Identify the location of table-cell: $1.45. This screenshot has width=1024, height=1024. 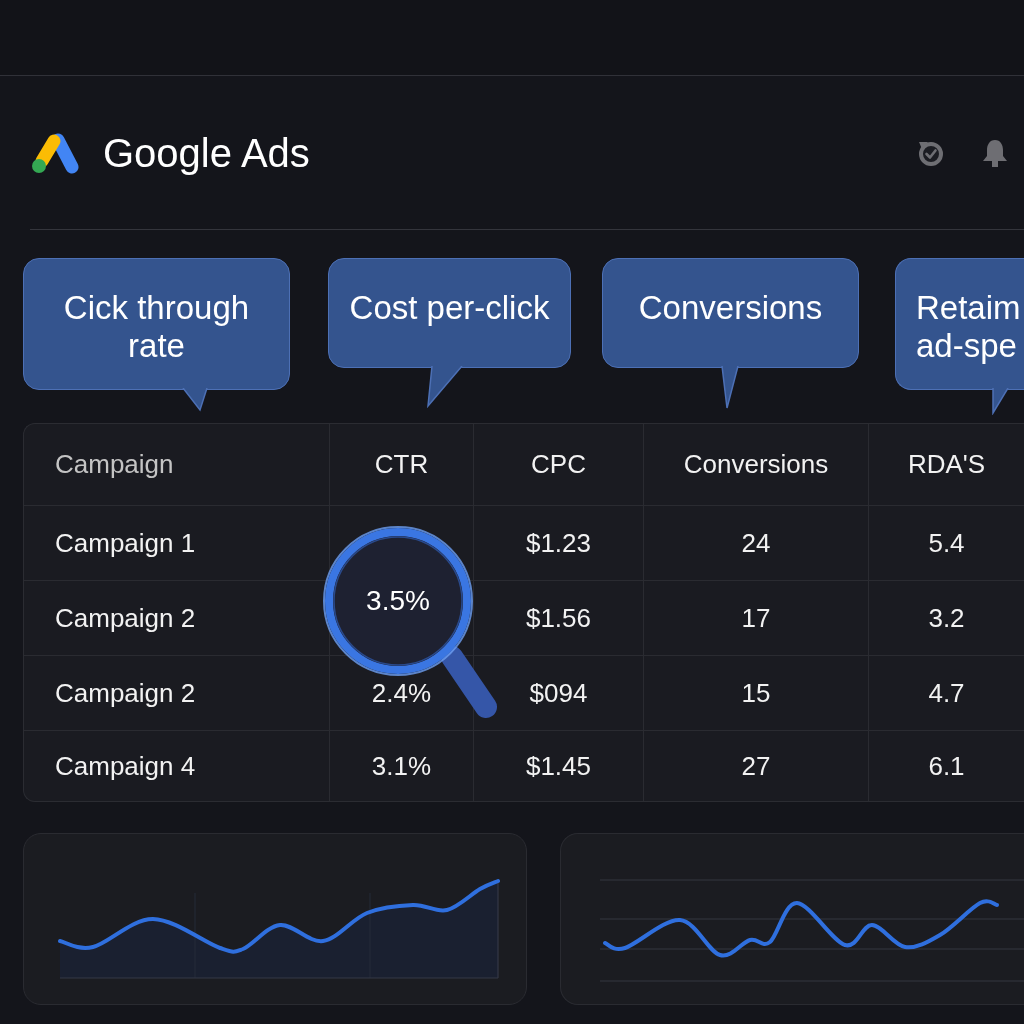
(559, 766).